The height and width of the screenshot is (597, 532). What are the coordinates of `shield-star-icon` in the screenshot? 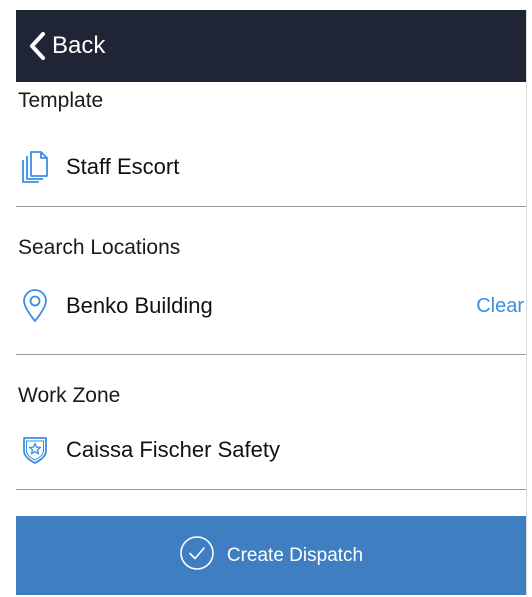 It's located at (35, 450).